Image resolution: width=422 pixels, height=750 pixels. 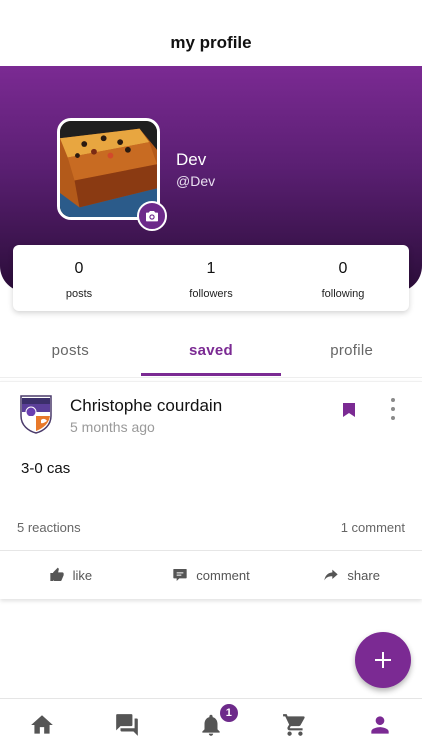 What do you see at coordinates (112, 427) in the screenshot?
I see `post-time: 5 months ago` at bounding box center [112, 427].